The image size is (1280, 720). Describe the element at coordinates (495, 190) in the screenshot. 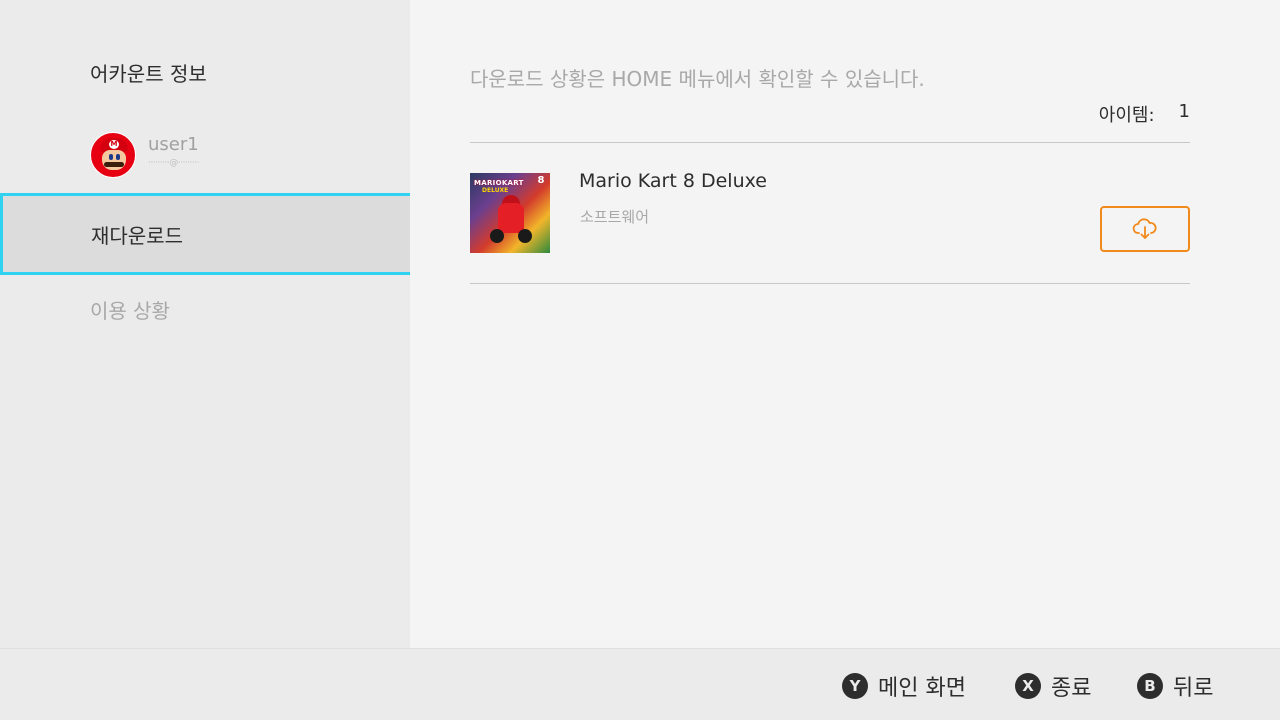

I see `thumbnail-sub-text: DELUXE` at that location.